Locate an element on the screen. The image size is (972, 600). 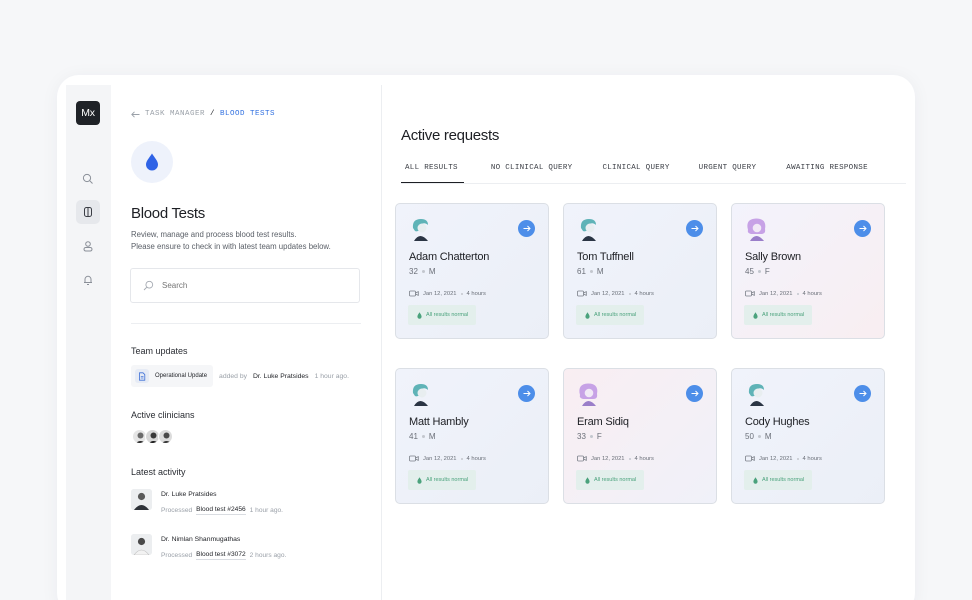
activity-clinician-name: Dr. Nimlan Shanmugathas is located at coordinates (201, 539).